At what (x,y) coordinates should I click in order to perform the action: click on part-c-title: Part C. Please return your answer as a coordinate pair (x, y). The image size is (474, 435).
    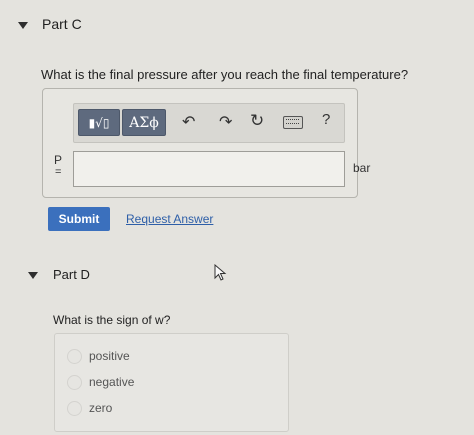
    Looking at the image, I should click on (62, 24).